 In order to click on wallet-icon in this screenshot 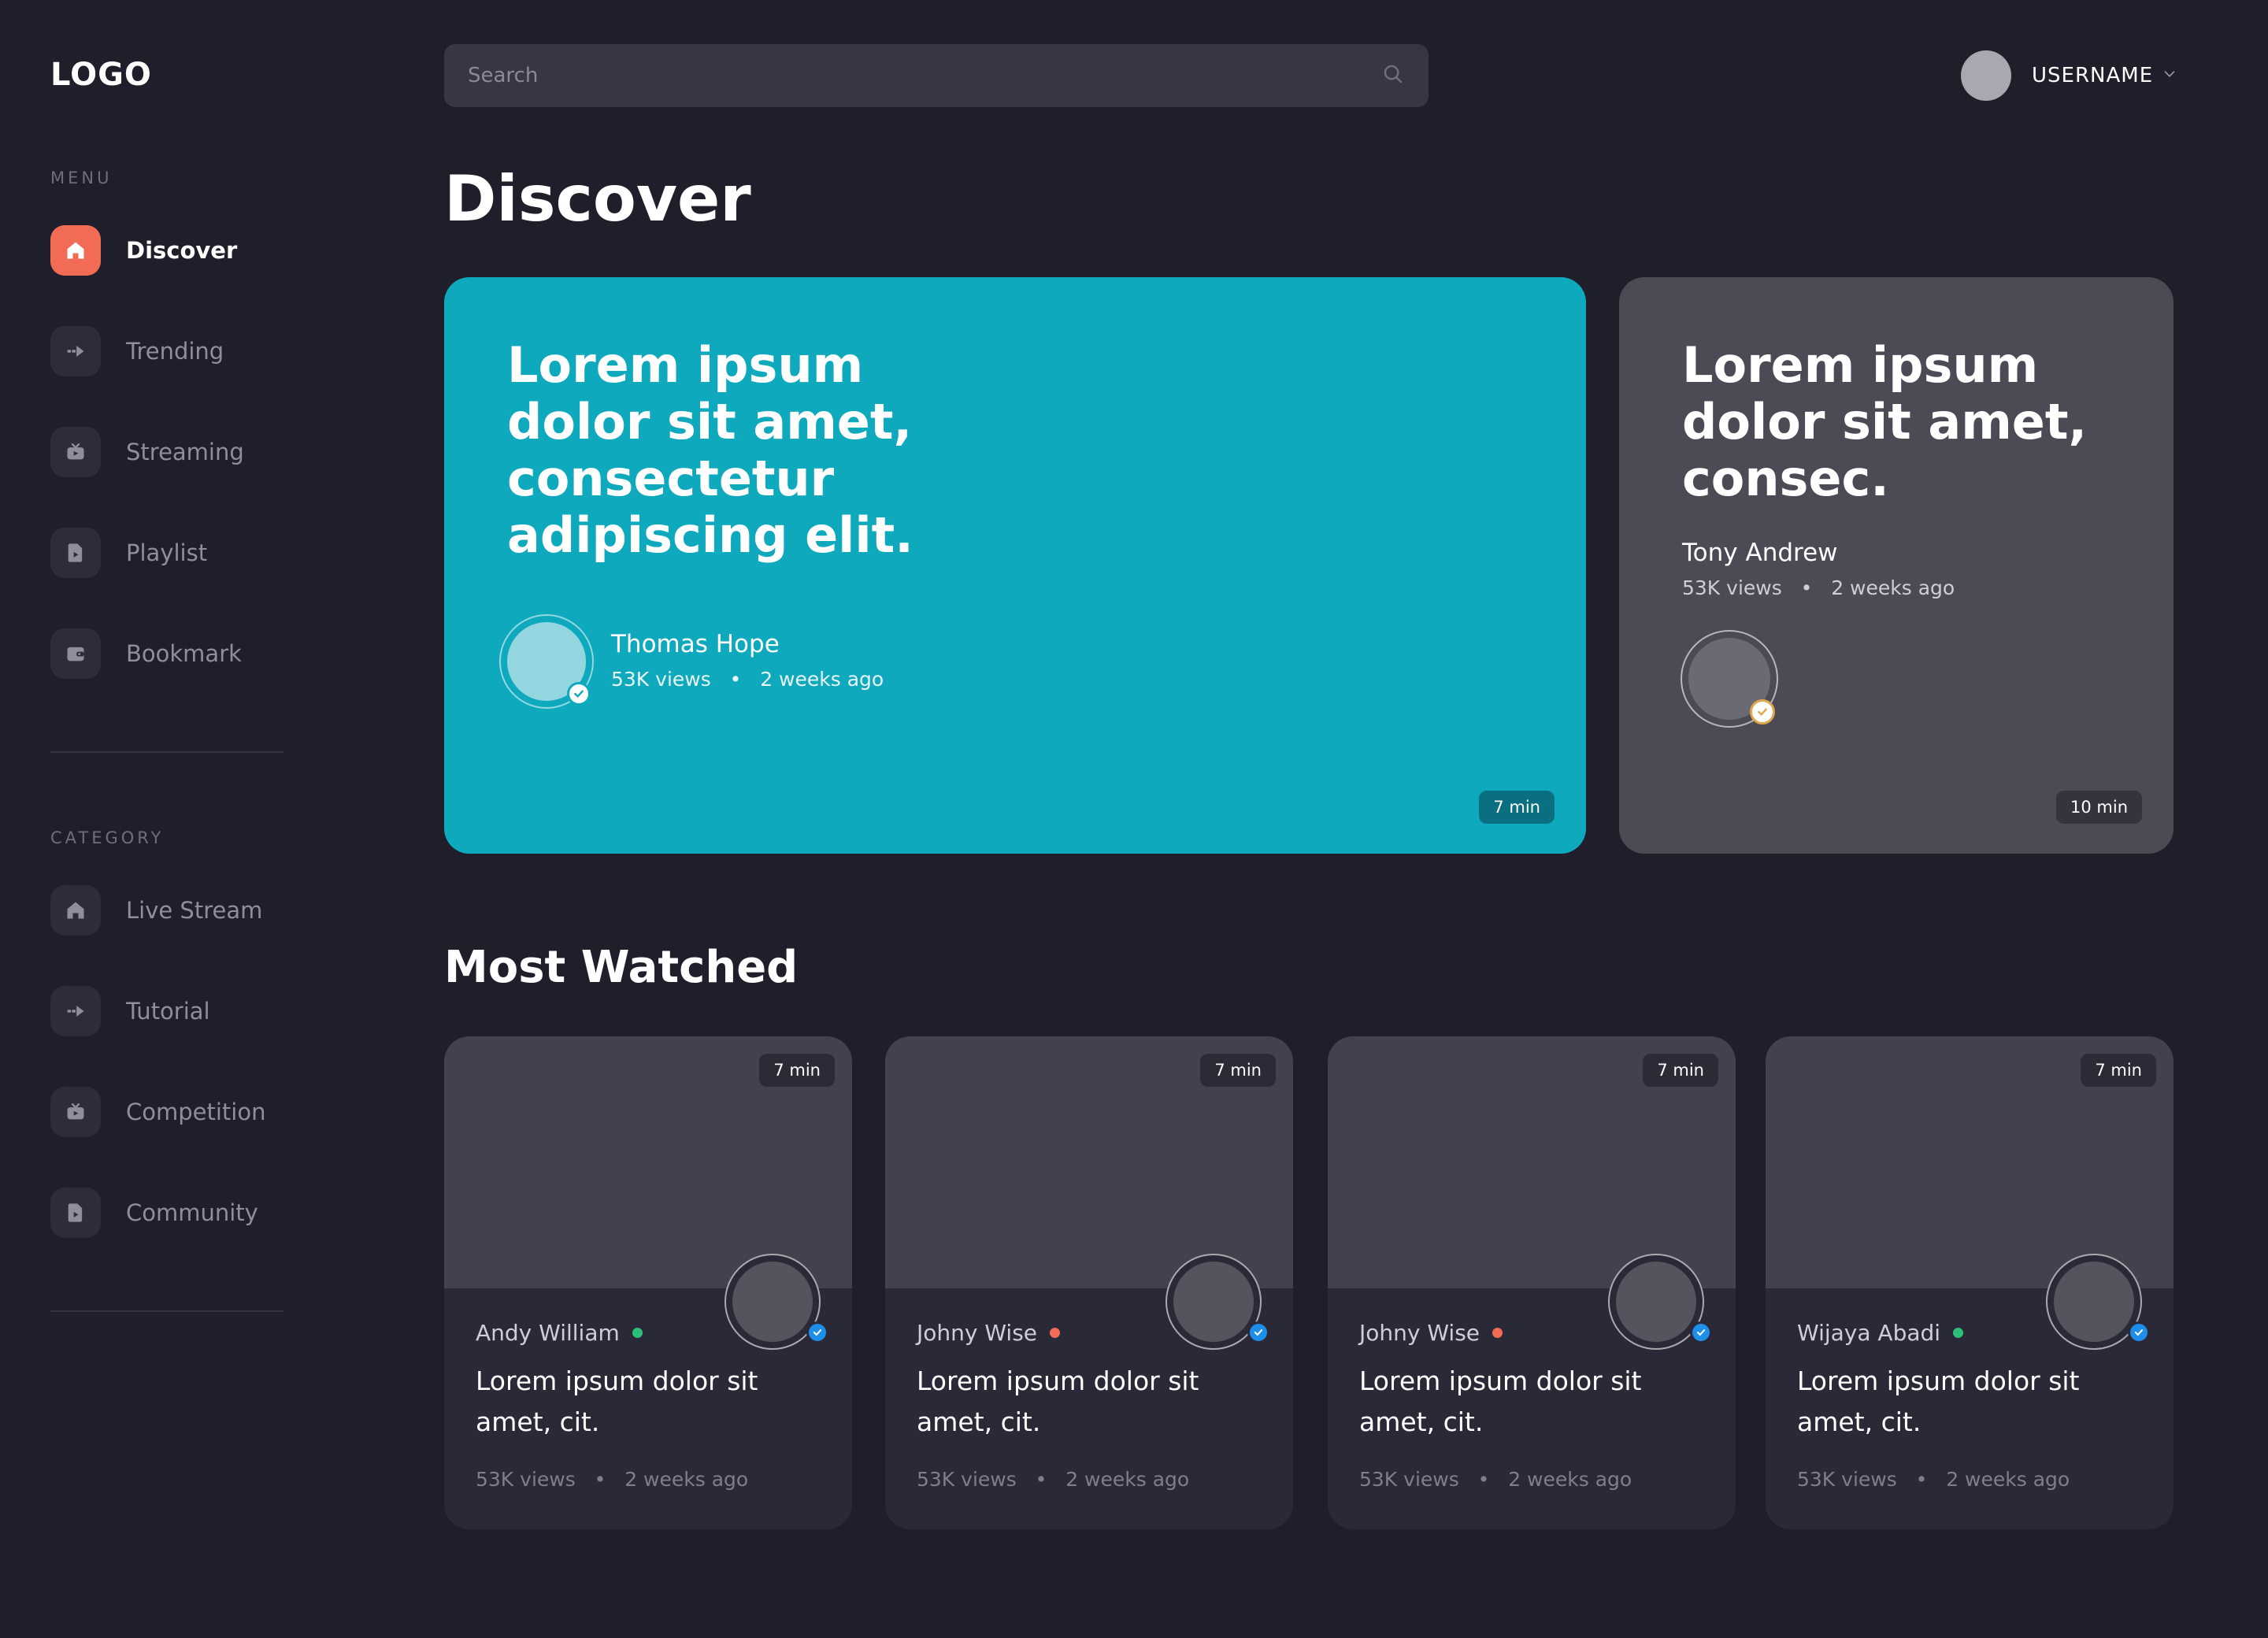, I will do `click(75, 653)`.